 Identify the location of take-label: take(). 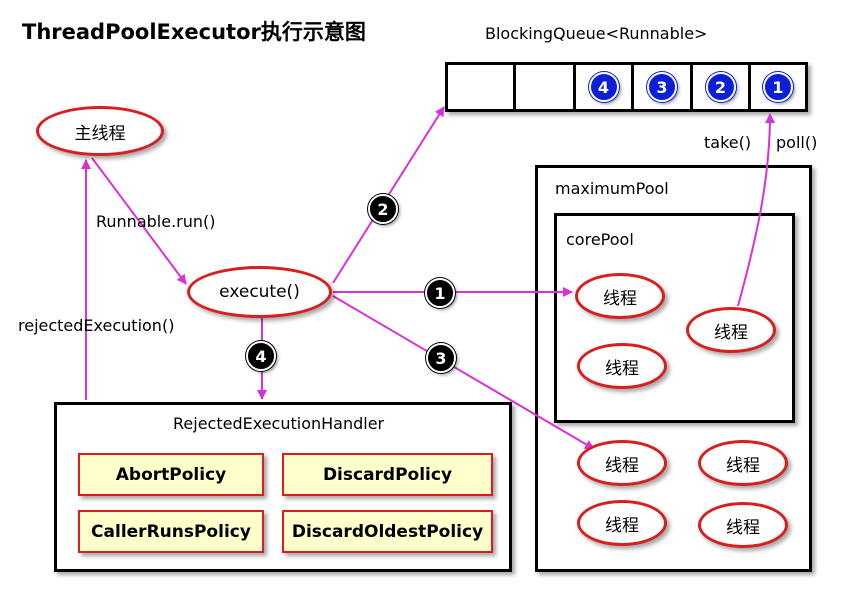
(728, 142).